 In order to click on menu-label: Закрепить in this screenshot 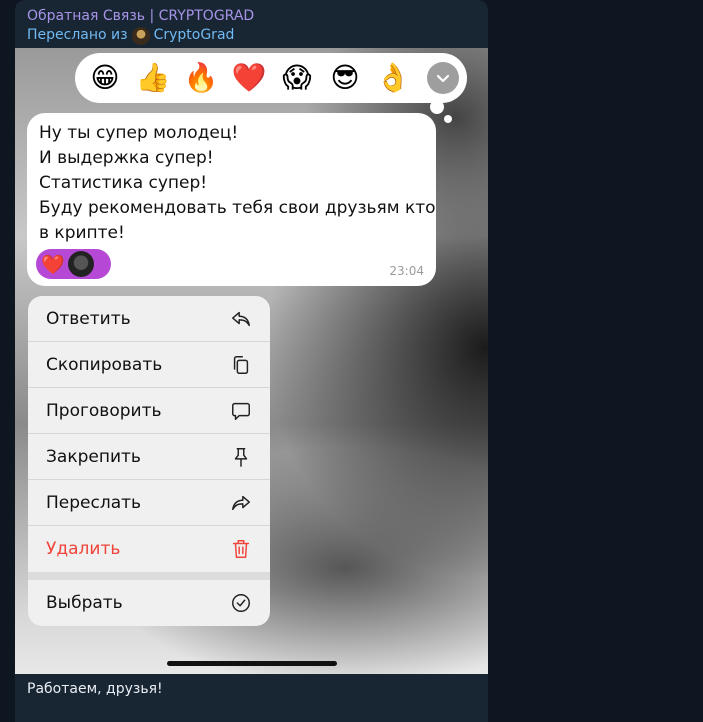, I will do `click(93, 456)`.